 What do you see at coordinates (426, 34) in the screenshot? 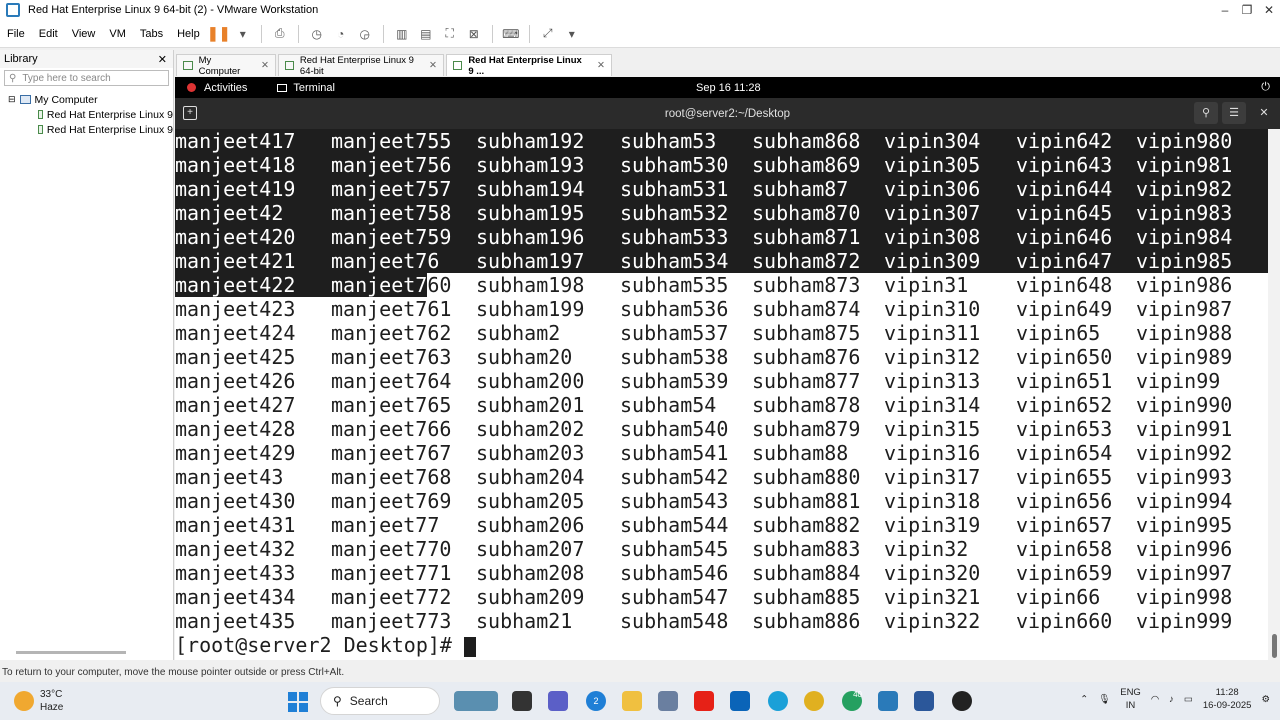
I see `thumbnail-bar-icon: ▤` at bounding box center [426, 34].